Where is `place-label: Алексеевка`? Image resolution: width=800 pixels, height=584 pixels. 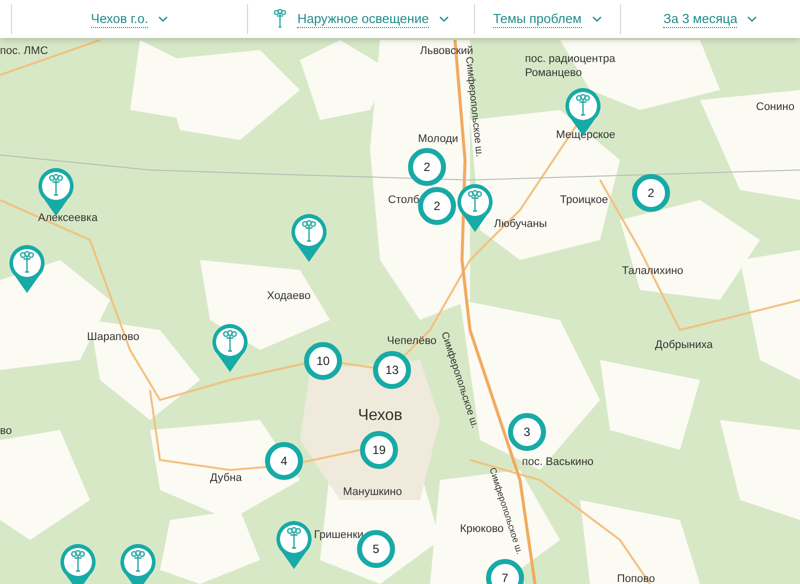
place-label: Алексеевка is located at coordinates (68, 218).